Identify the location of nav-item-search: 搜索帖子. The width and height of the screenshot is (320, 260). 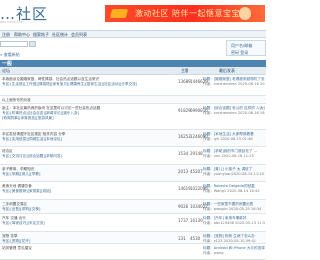
(41, 35).